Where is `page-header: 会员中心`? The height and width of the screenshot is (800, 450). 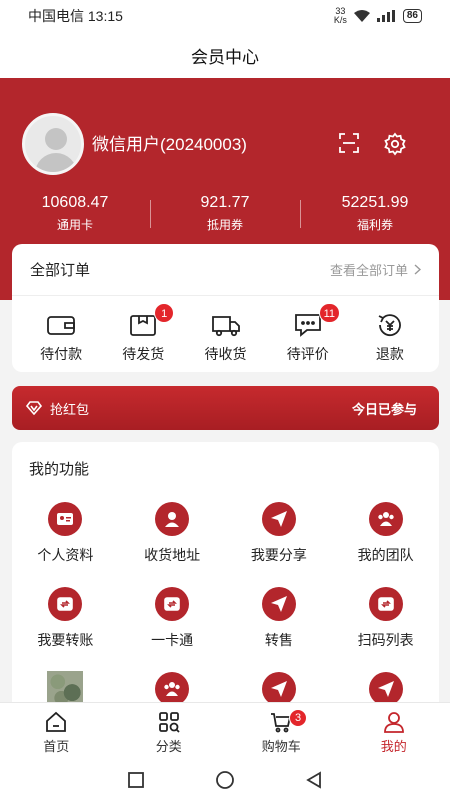 page-header: 会员中心 is located at coordinates (225, 55).